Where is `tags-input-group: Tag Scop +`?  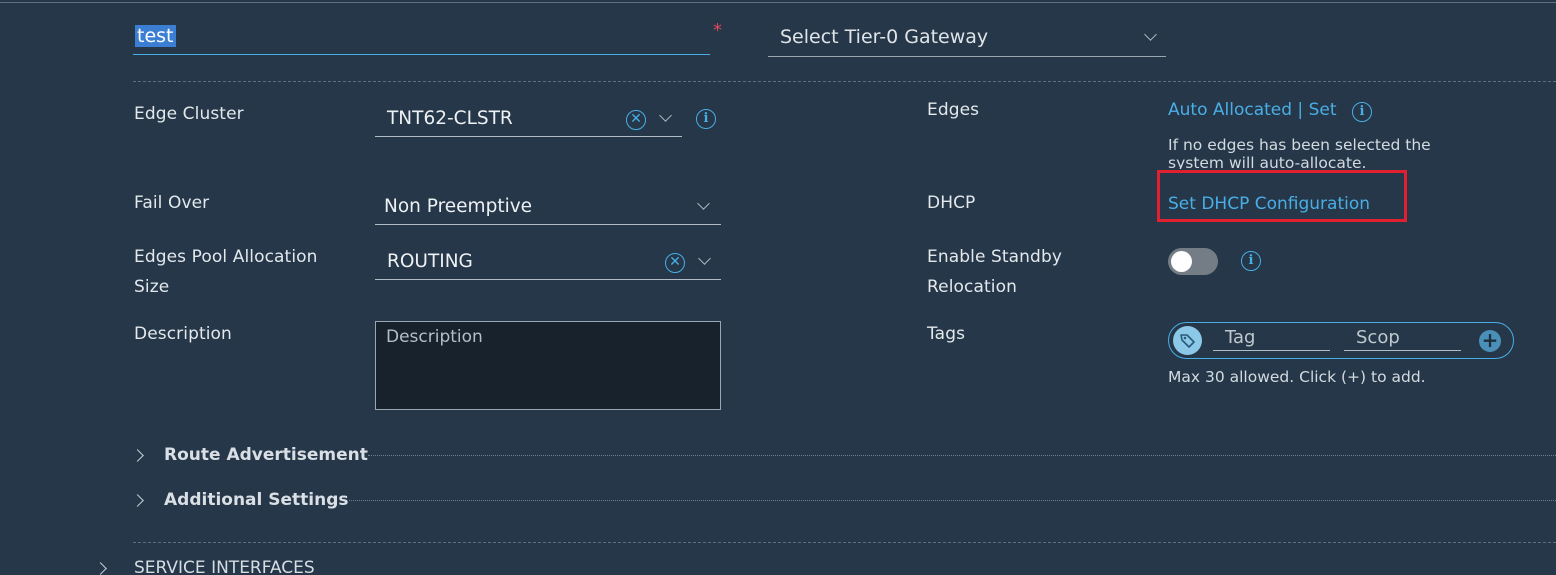 tags-input-group: Tag Scop + is located at coordinates (1341, 340).